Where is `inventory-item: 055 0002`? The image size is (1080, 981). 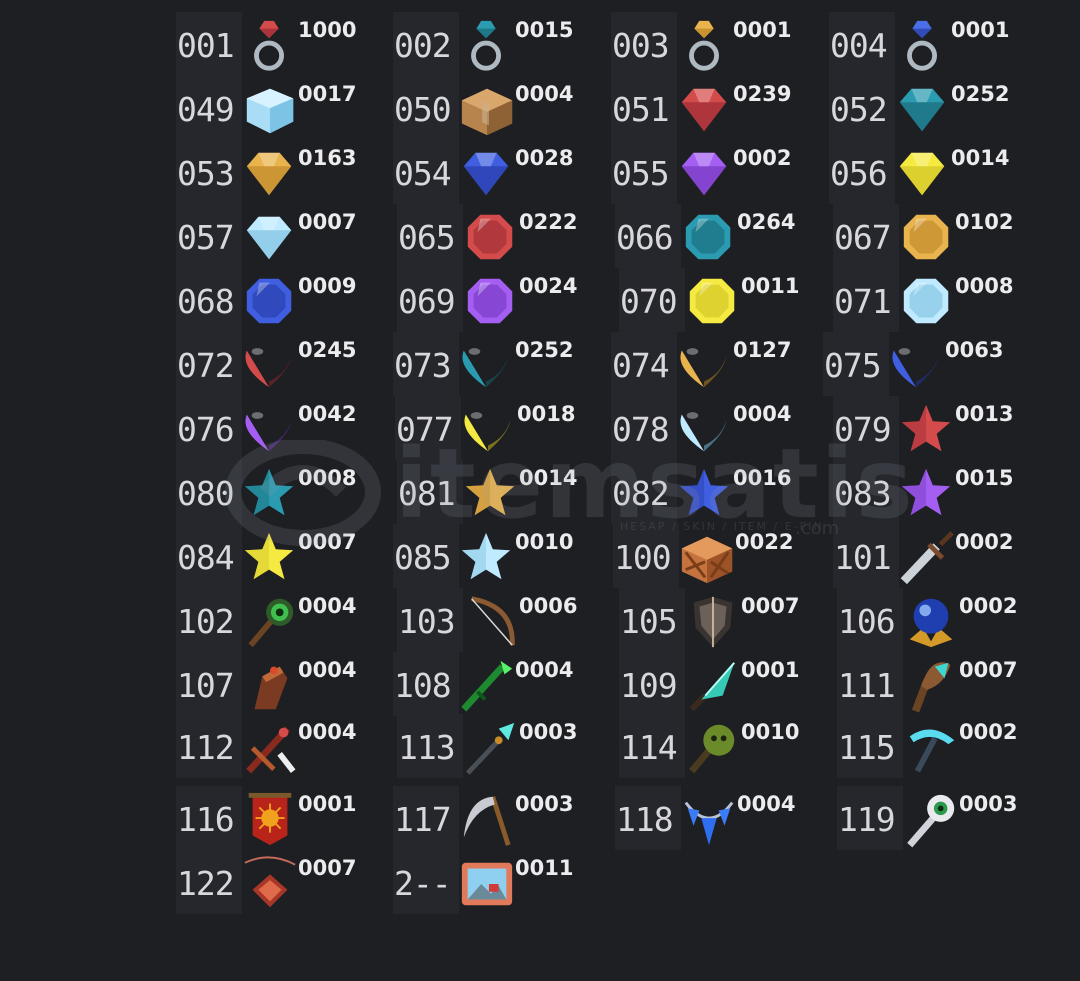 inventory-item: 055 0002 is located at coordinates (718, 172).